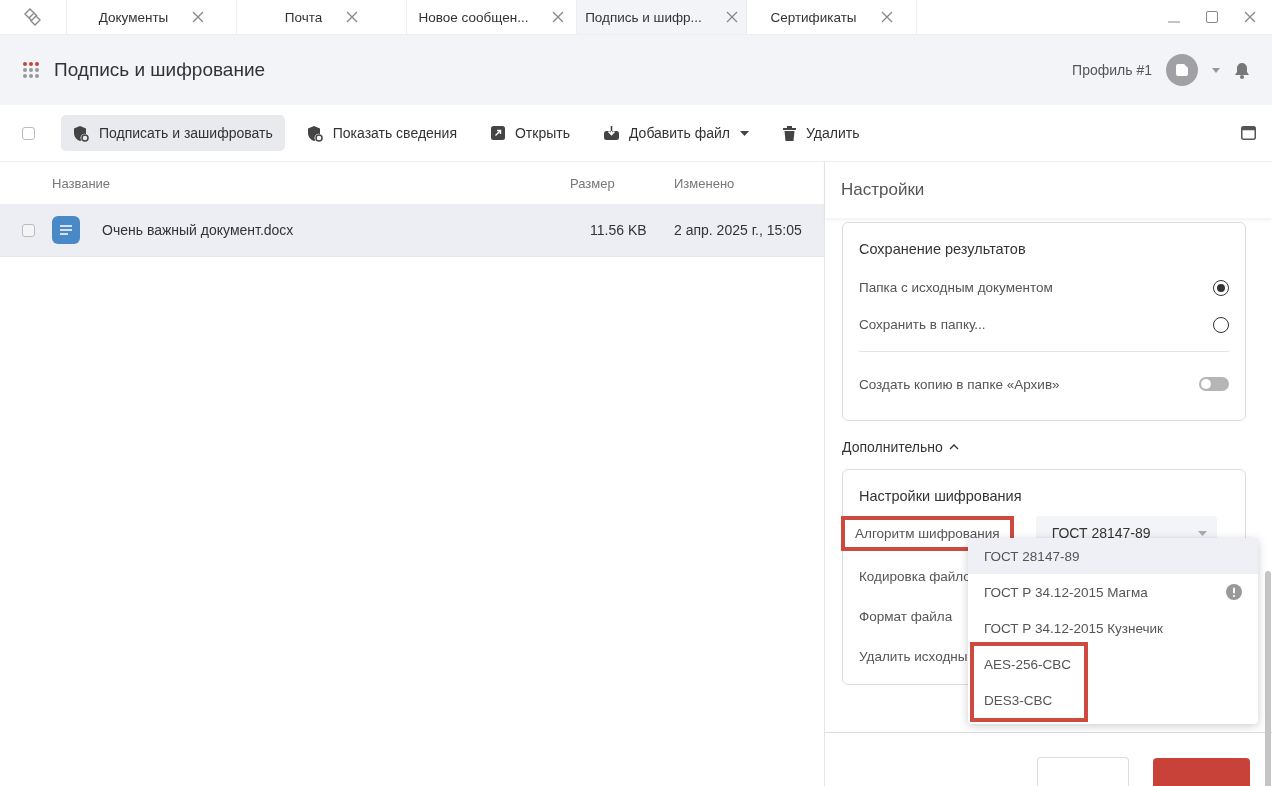 Image resolution: width=1272 pixels, height=786 pixels. What do you see at coordinates (66, 230) in the screenshot?
I see `document-icon` at bounding box center [66, 230].